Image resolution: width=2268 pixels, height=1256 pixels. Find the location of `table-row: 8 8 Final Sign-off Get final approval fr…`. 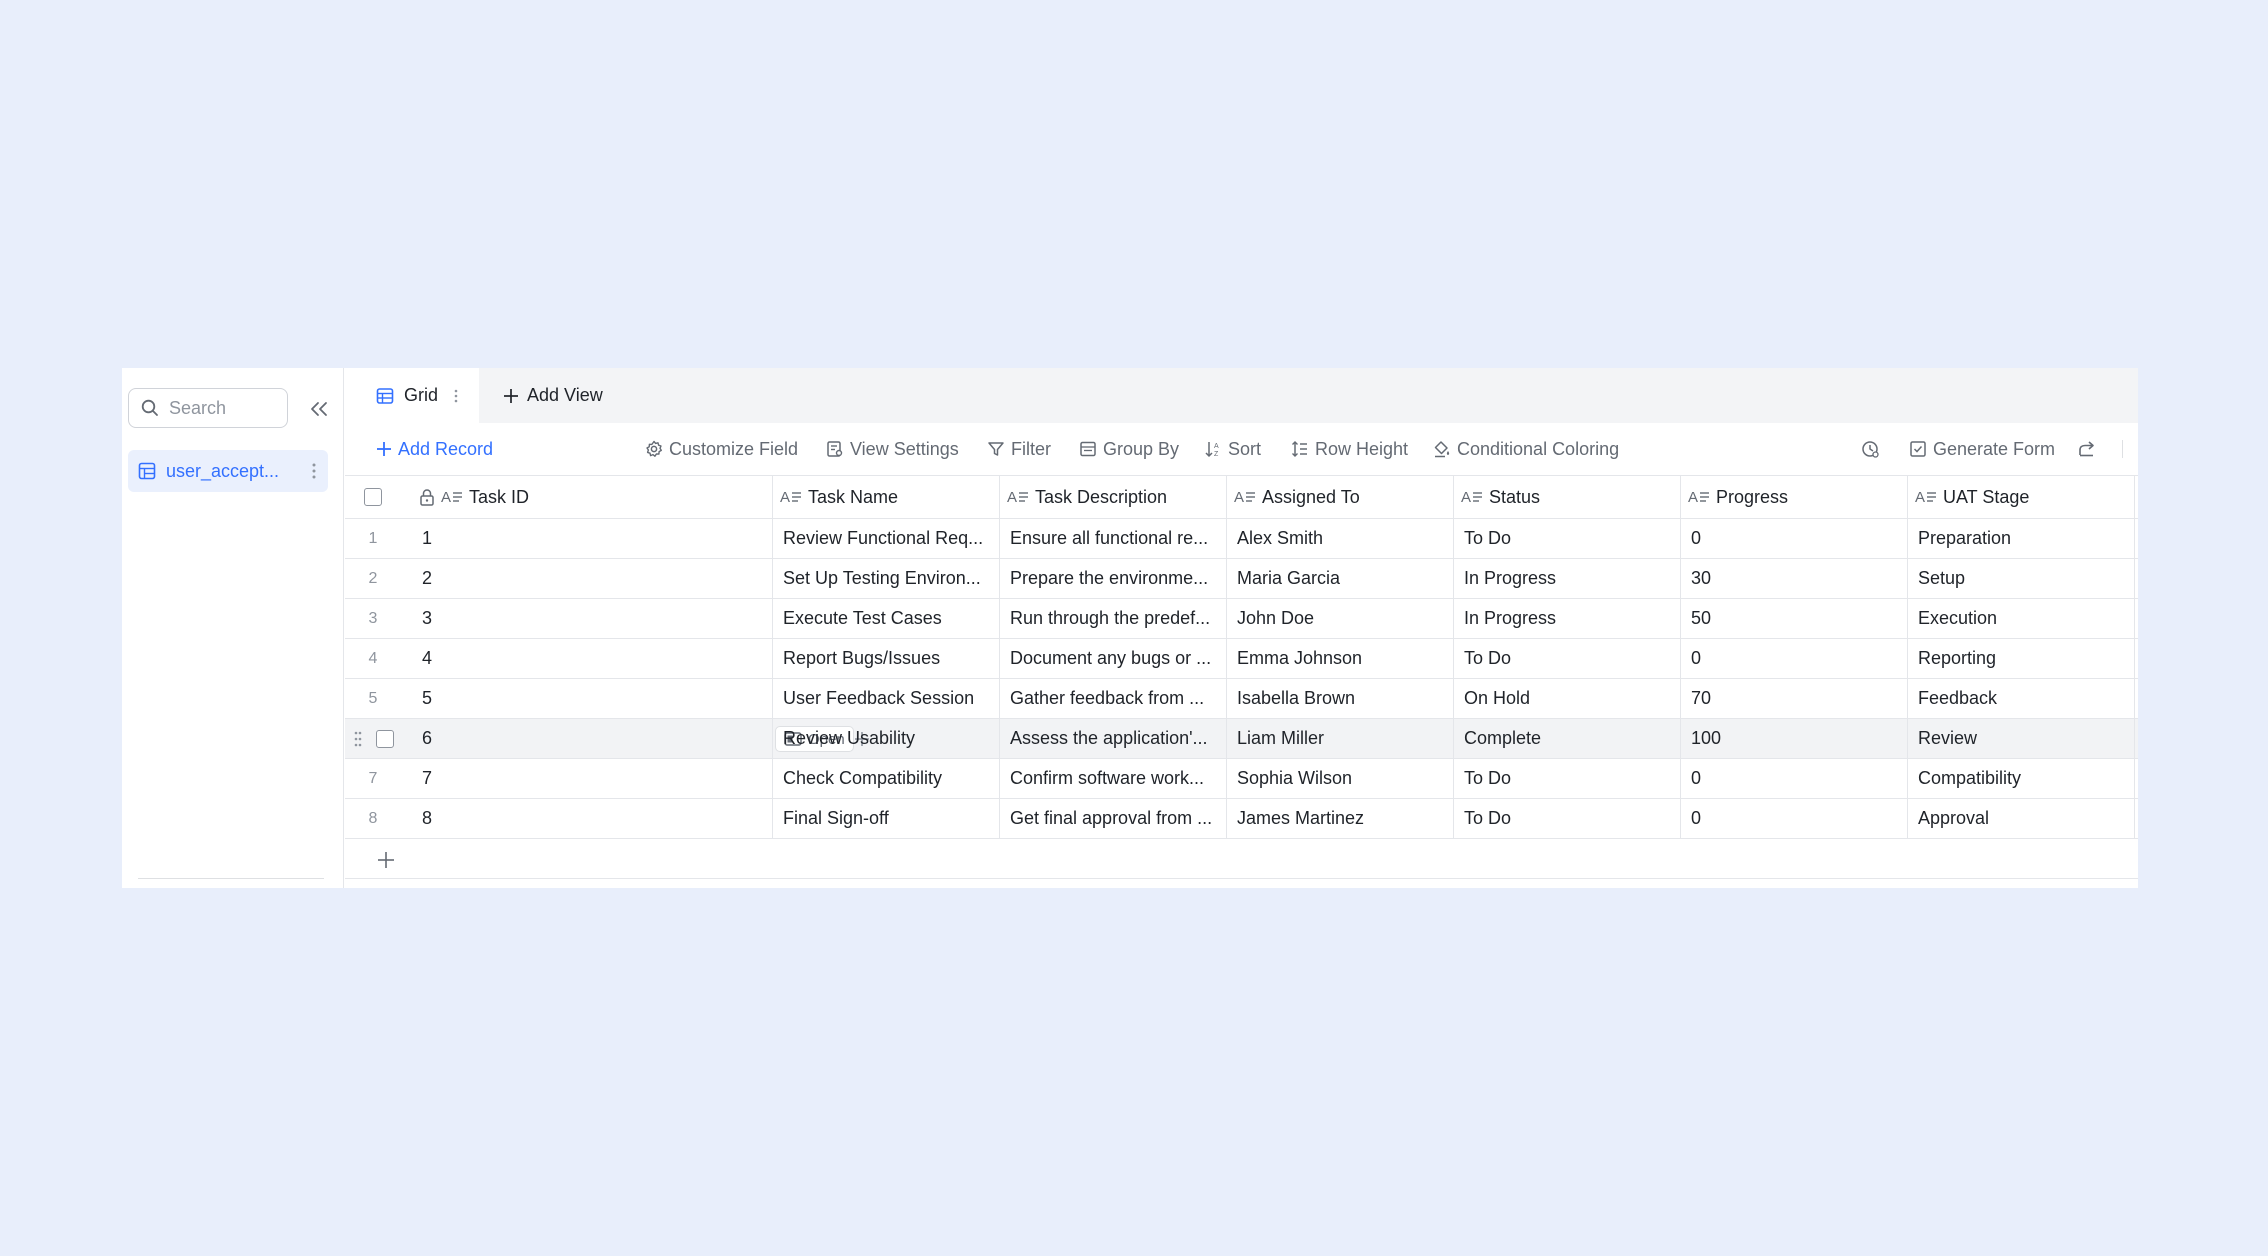

table-row: 8 8 Final Sign-off Get final approval fr… is located at coordinates (1241, 819).